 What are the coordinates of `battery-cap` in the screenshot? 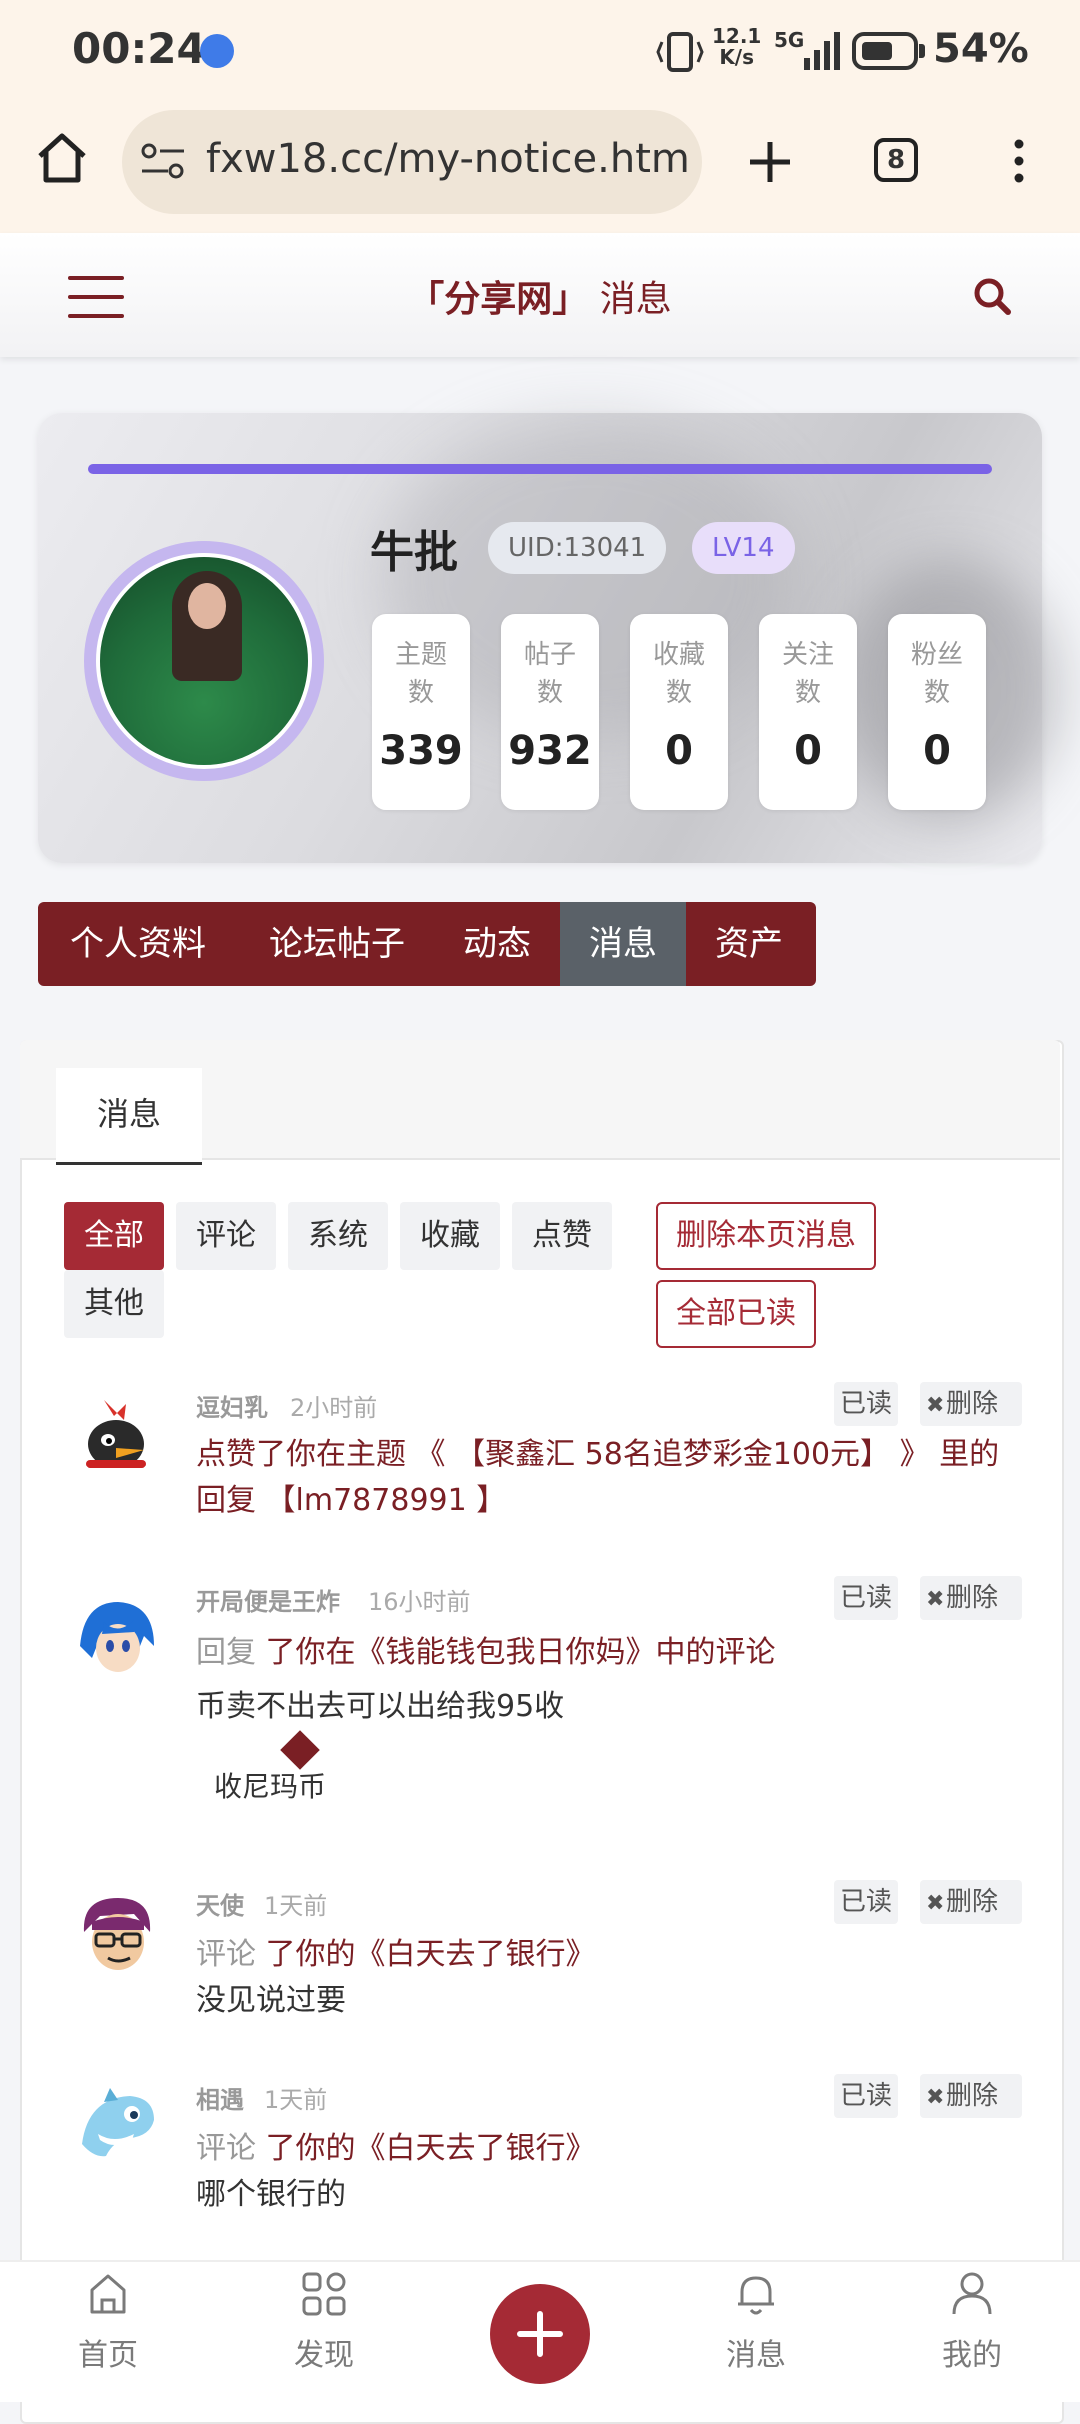 It's located at (922, 51).